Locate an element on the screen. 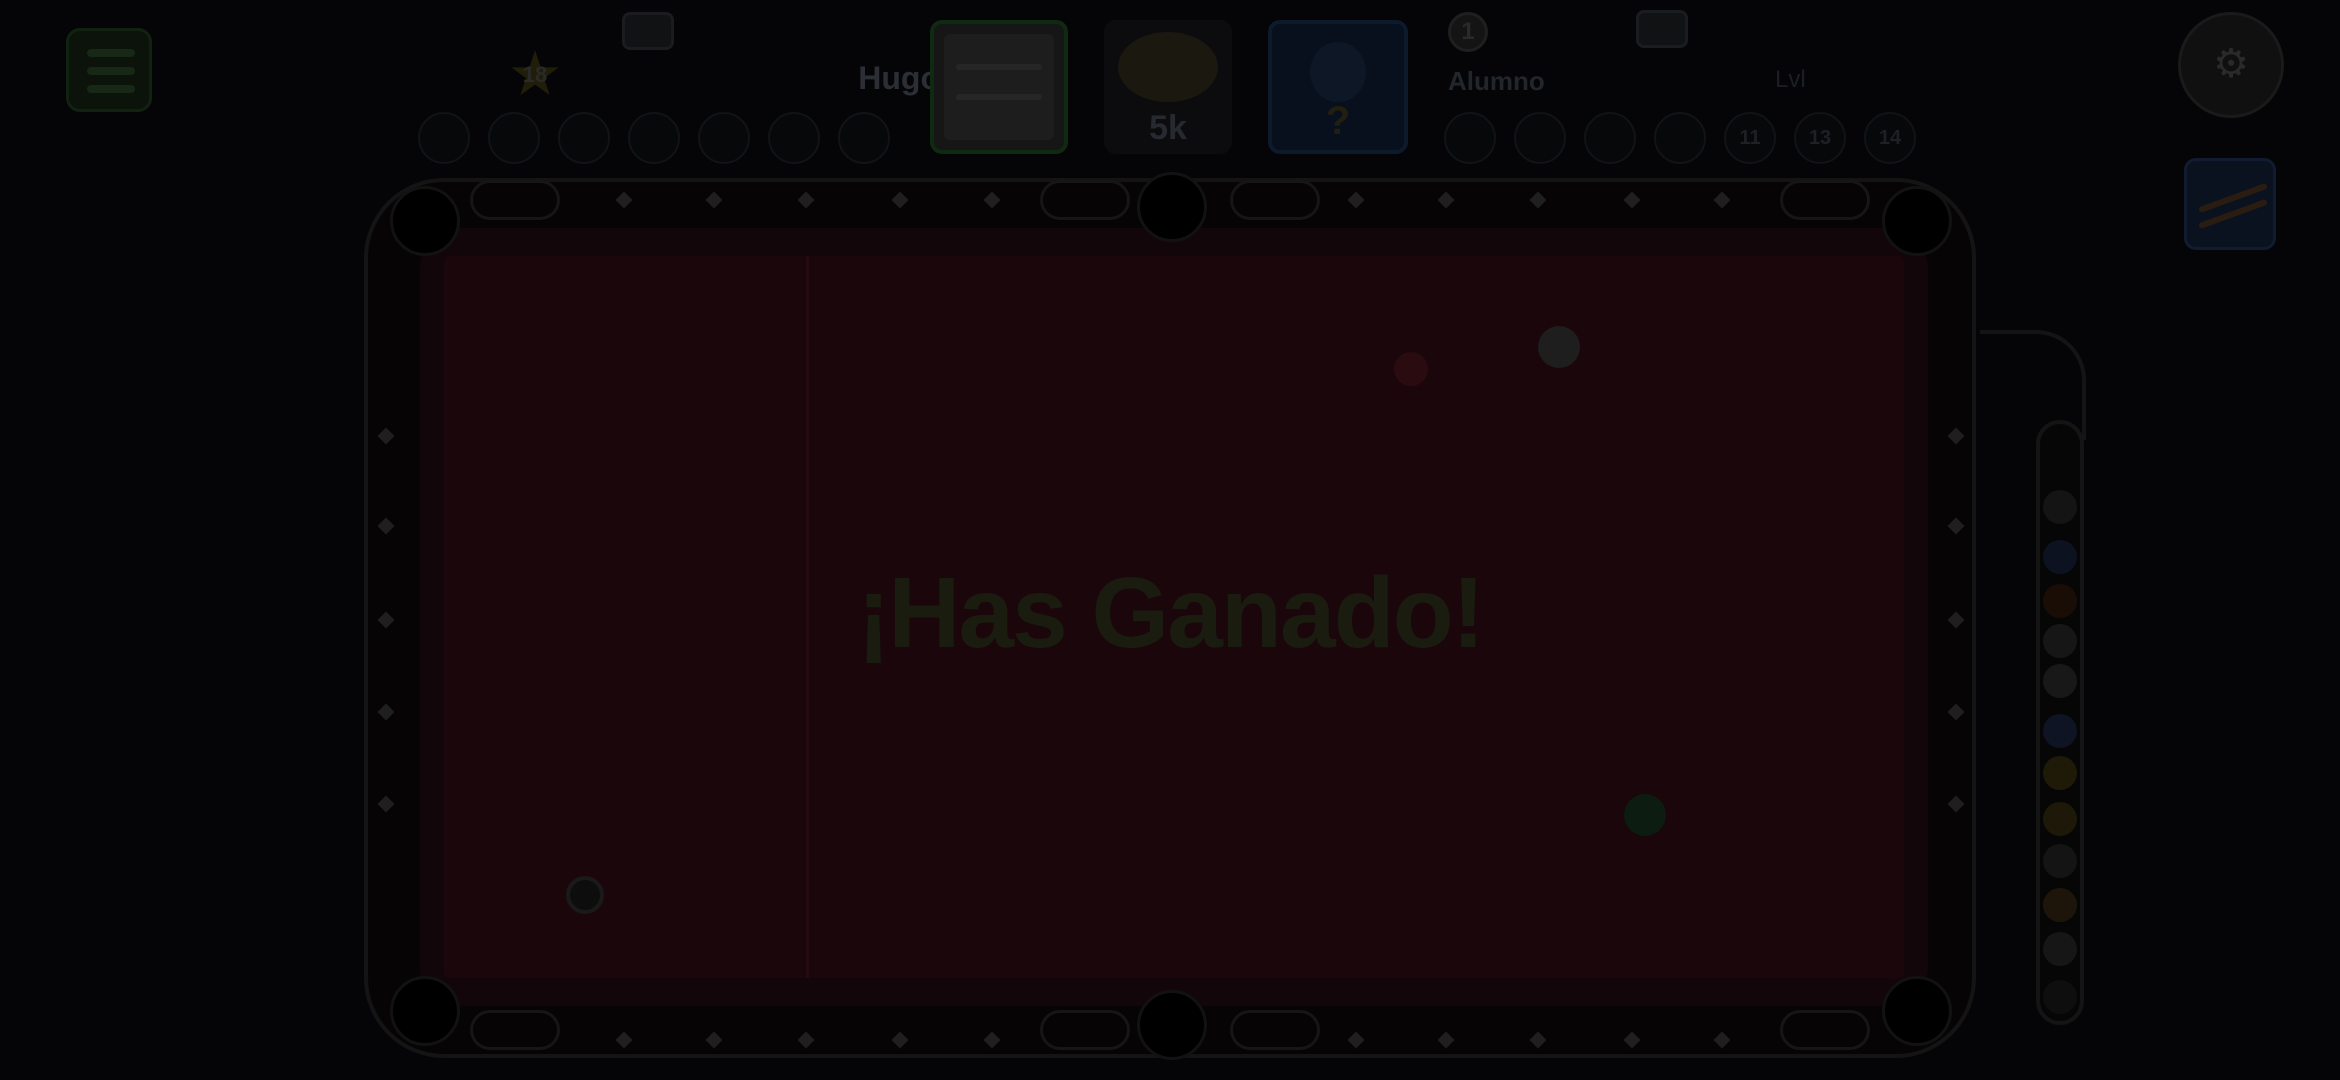 The image size is (2340, 1080). cue-ball is located at coordinates (1559, 347).